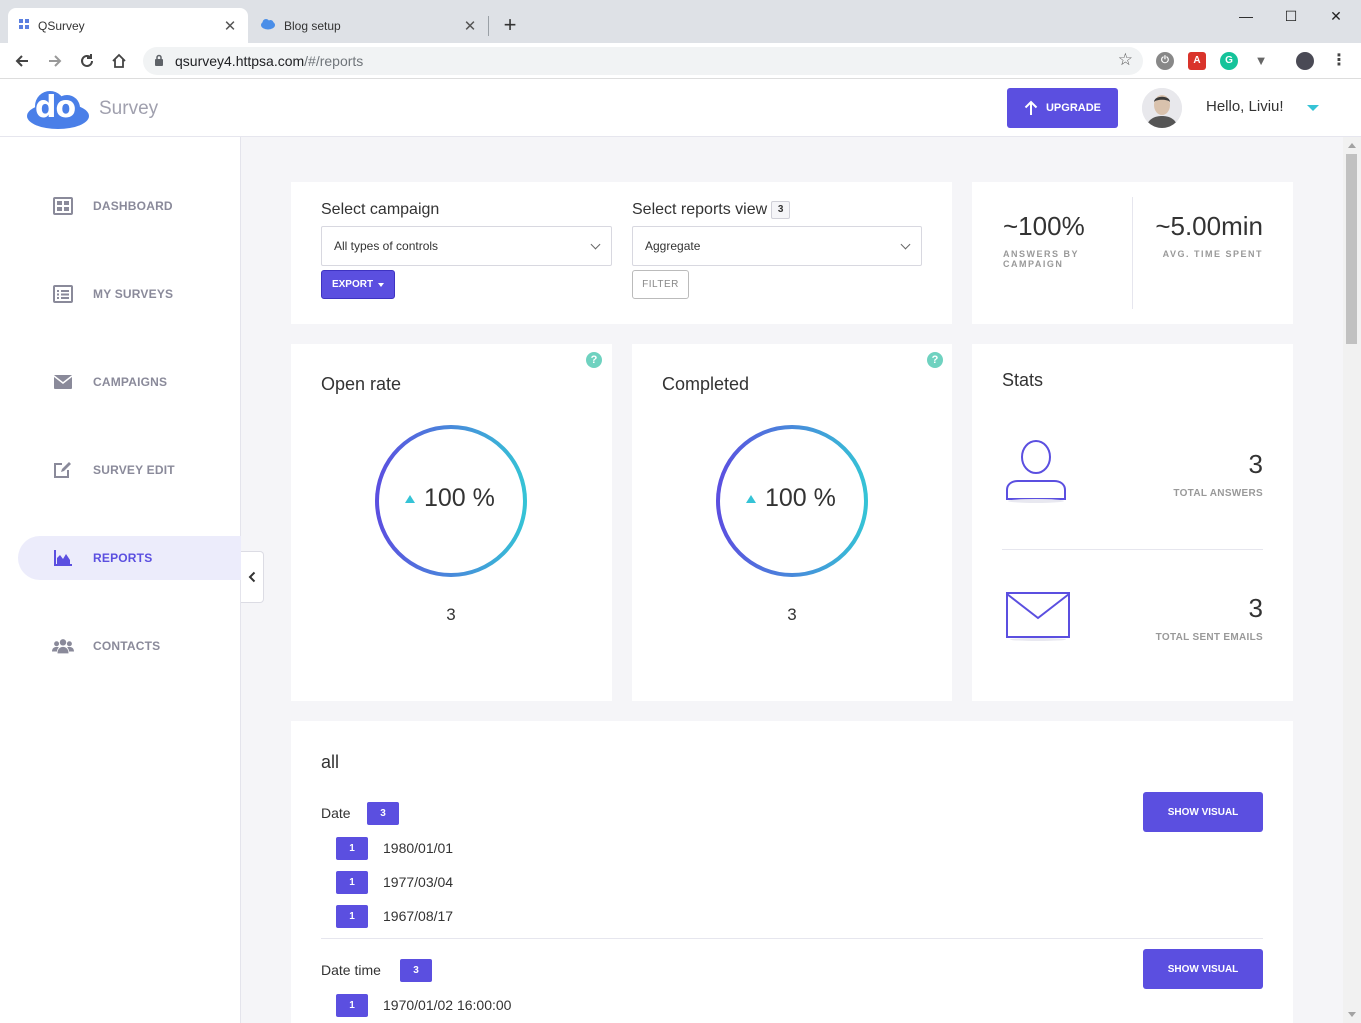  What do you see at coordinates (351, 970) in the screenshot?
I see `field-name-date-time: Date time` at bounding box center [351, 970].